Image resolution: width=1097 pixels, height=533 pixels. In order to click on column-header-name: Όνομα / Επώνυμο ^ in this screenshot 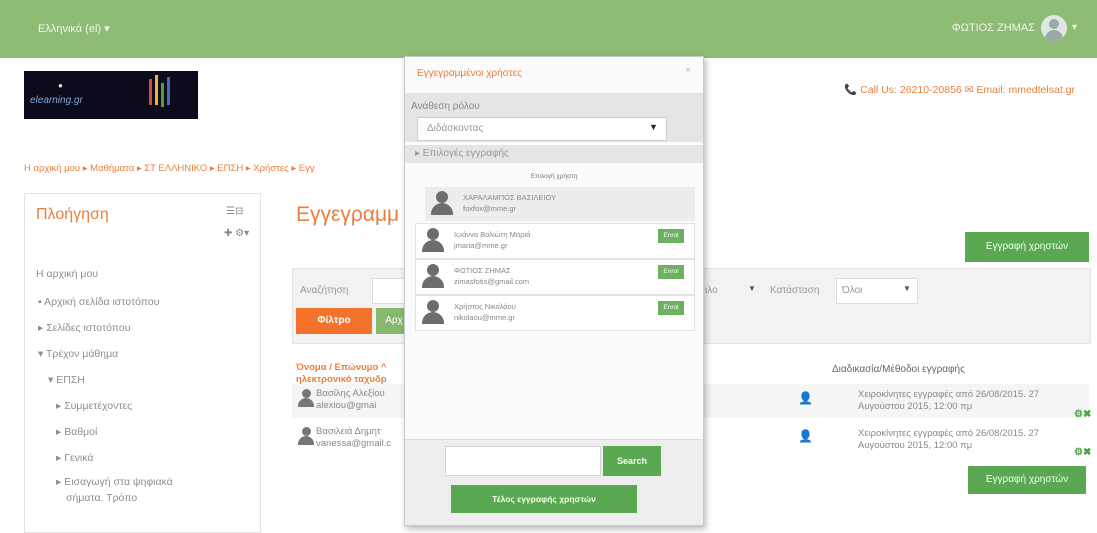, I will do `click(341, 367)`.